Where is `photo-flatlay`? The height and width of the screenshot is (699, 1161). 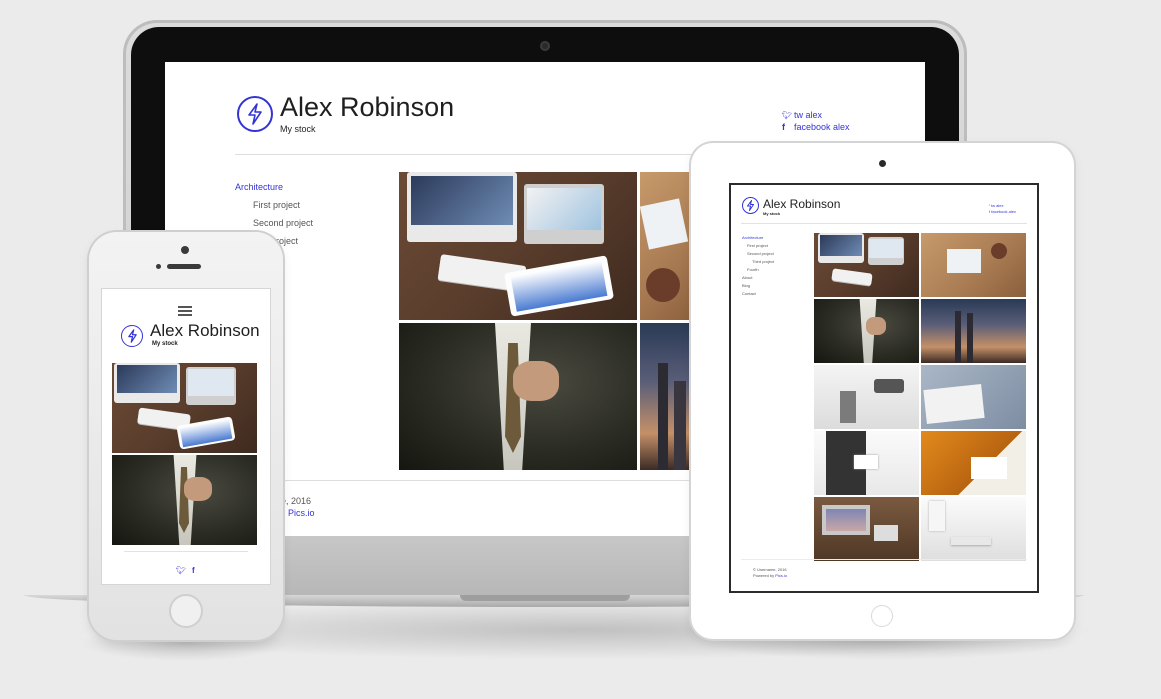
photo-flatlay is located at coordinates (973, 265).